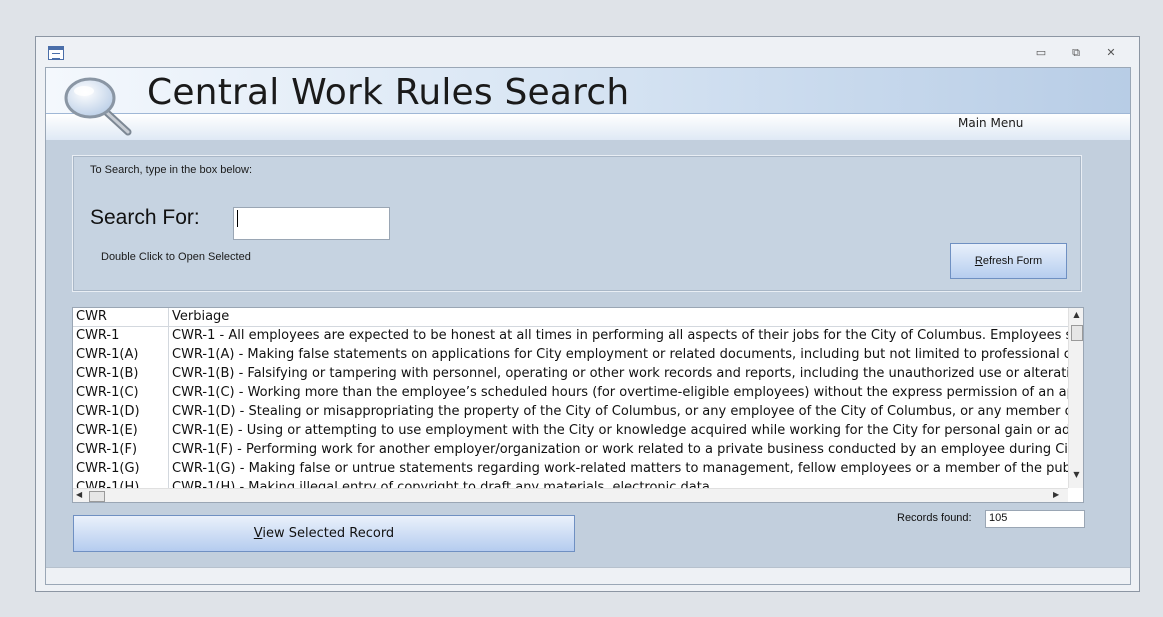 This screenshot has height=617, width=1163. What do you see at coordinates (1012, 261) in the screenshot?
I see `refresh-label: efresh Form` at bounding box center [1012, 261].